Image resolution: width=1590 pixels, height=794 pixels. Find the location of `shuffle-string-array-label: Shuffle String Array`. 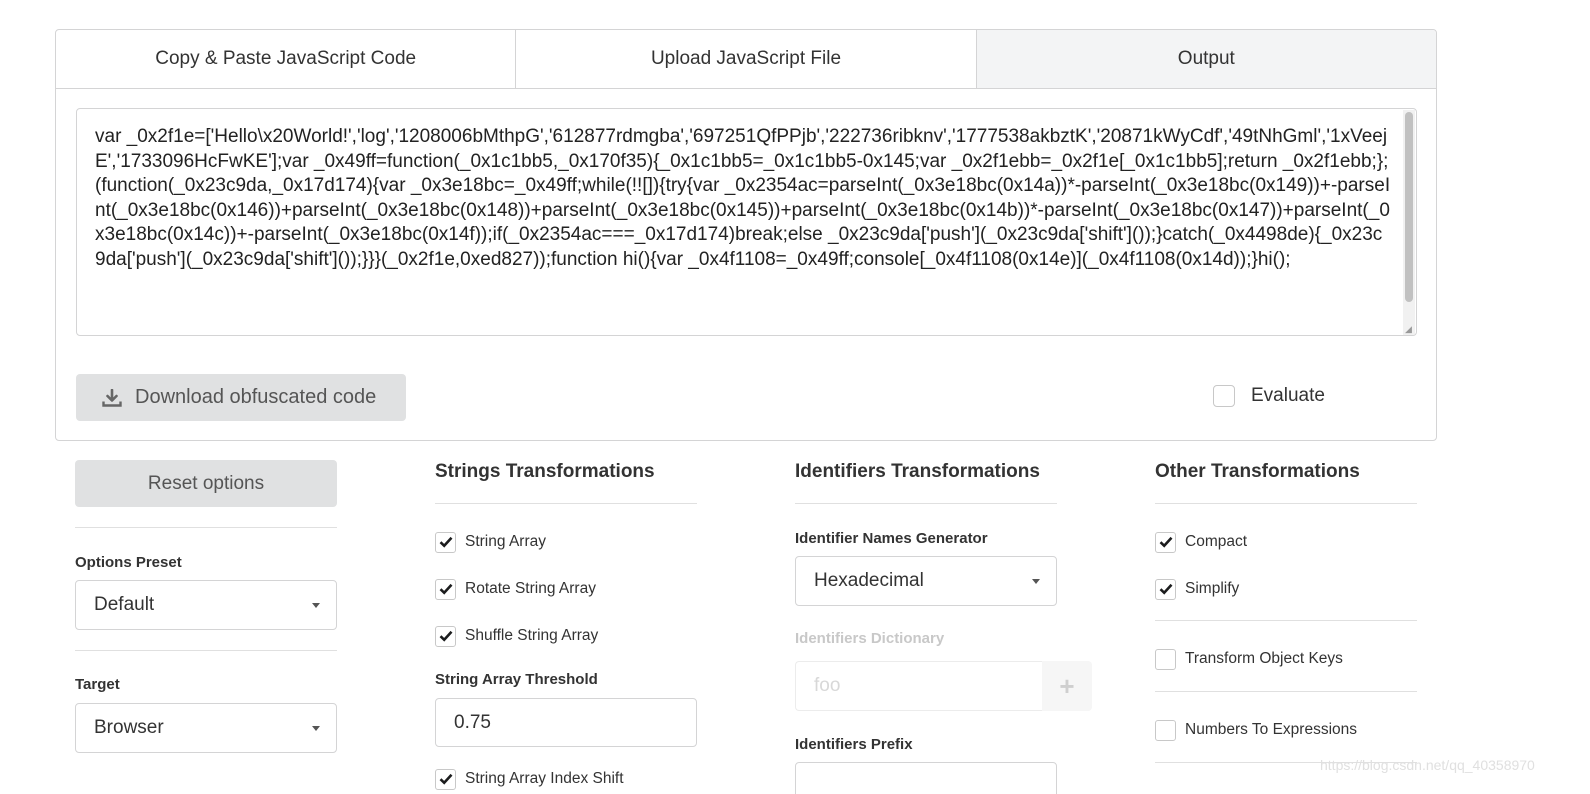

shuffle-string-array-label: Shuffle String Array is located at coordinates (532, 635).